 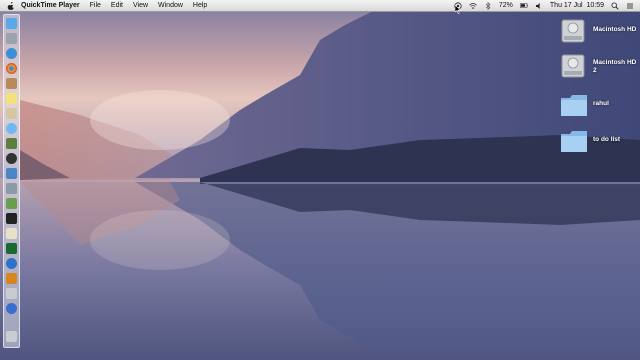 What do you see at coordinates (11, 203) in the screenshot?
I see `photo-icon` at bounding box center [11, 203].